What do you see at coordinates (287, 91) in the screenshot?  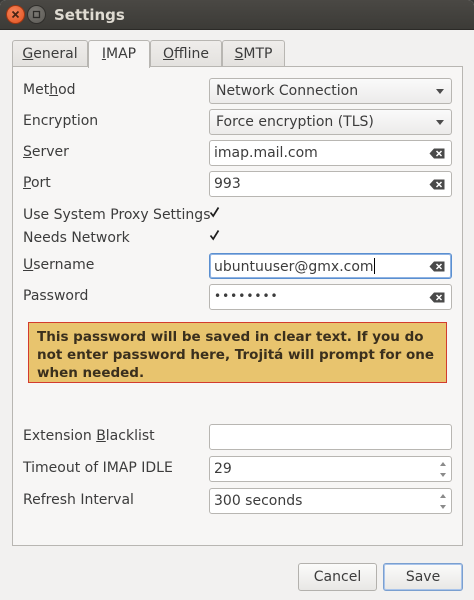 I see `method-value: Network Connection` at bounding box center [287, 91].